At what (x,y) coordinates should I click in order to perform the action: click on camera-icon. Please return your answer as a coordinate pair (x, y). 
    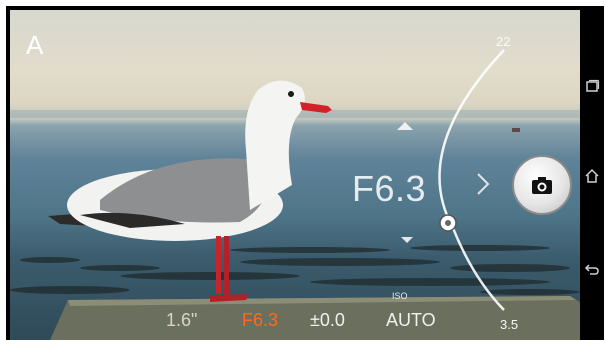
    Looking at the image, I should click on (542, 185).